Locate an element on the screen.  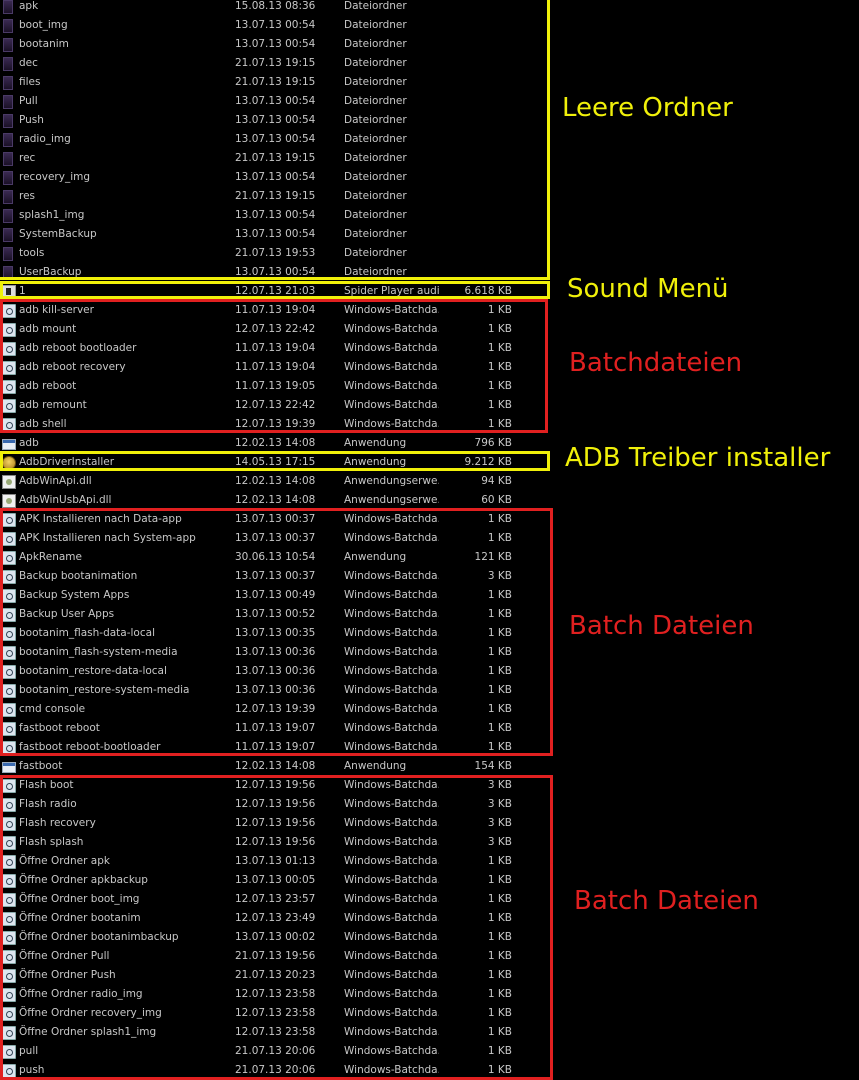
annotation-batchfiles-3: Batch Dateien is located at coordinates (666, 901).